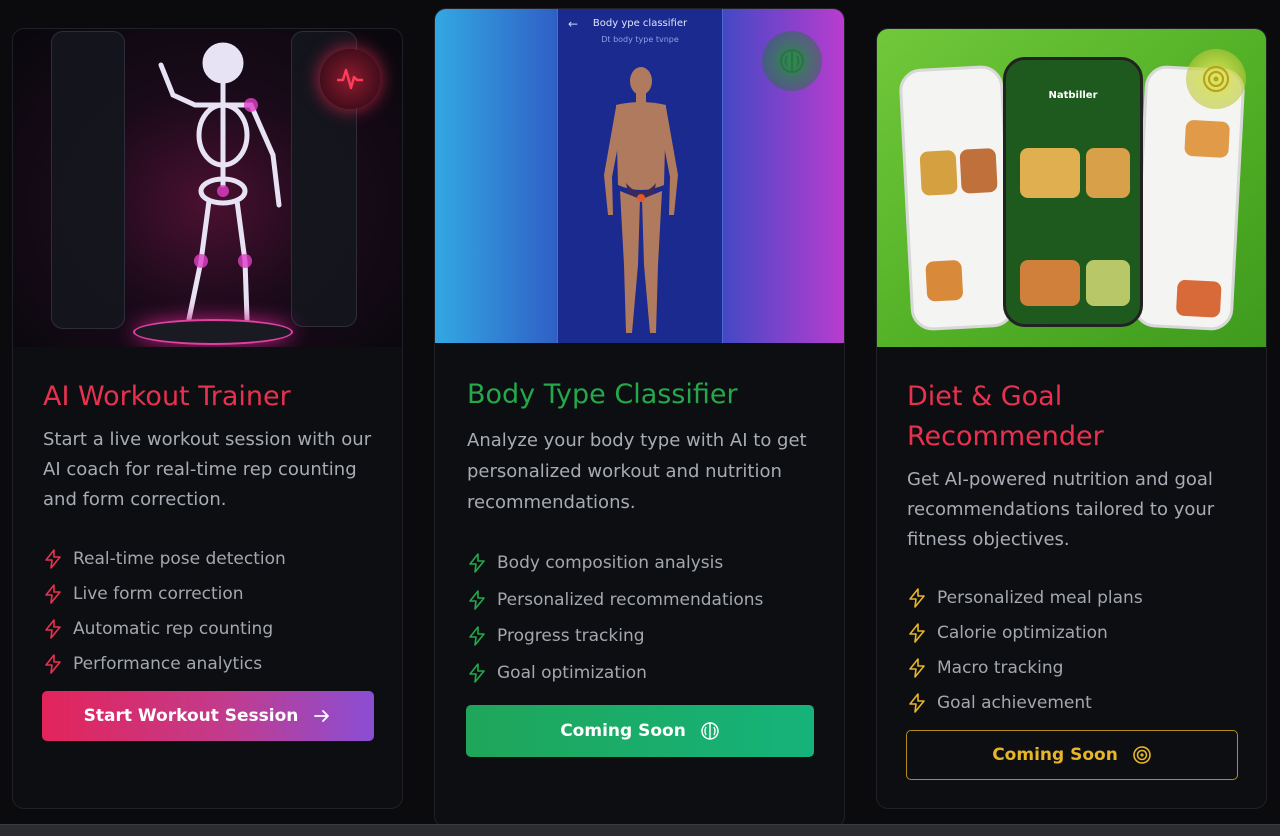 The height and width of the screenshot is (836, 1280). Describe the element at coordinates (1073, 95) in the screenshot. I see `phone-title: Natbiller` at that location.